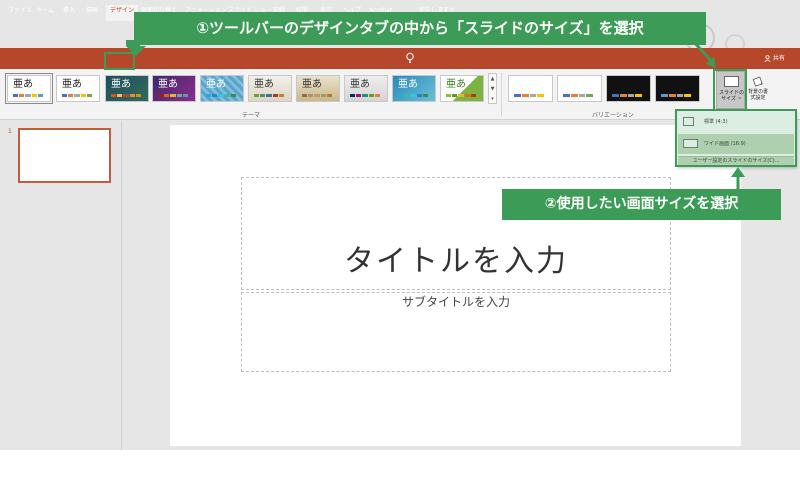  Describe the element at coordinates (10, 131) in the screenshot. I see `slide-number: 1` at that location.